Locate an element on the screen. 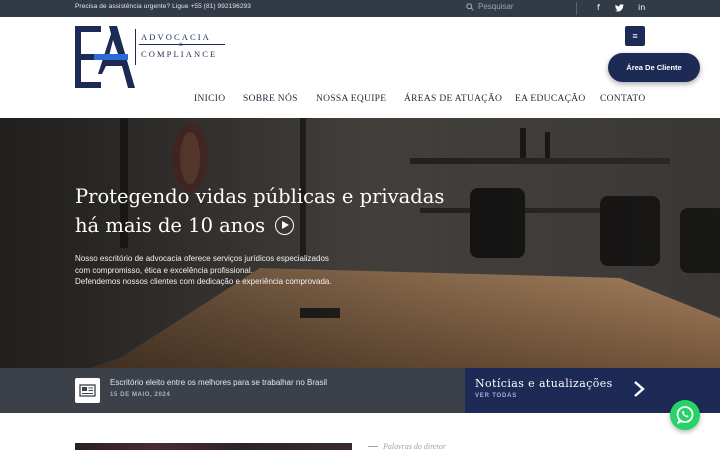  logo-line-1: ADVOCACIA is located at coordinates (176, 37).